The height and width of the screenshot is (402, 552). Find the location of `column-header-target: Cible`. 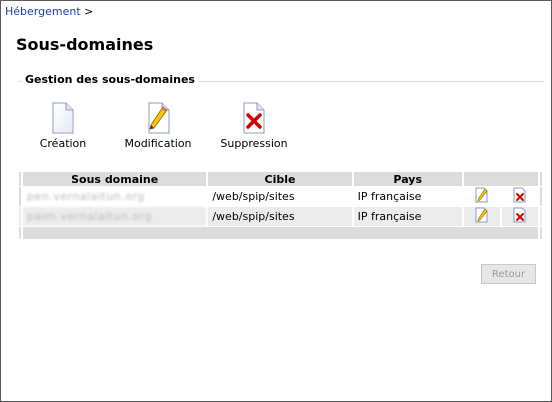

column-header-target: Cible is located at coordinates (280, 179).